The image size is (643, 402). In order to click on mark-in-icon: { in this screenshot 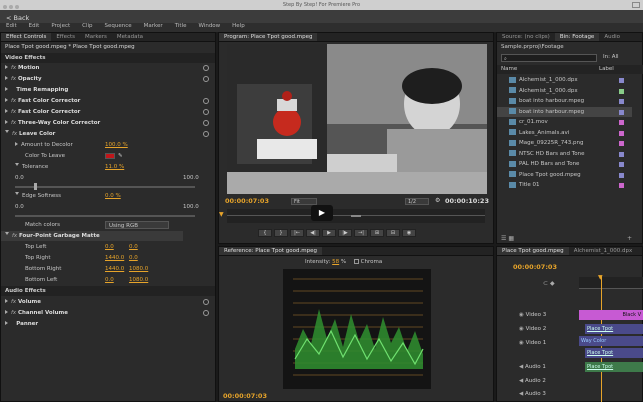, I will do `click(265, 233)`.